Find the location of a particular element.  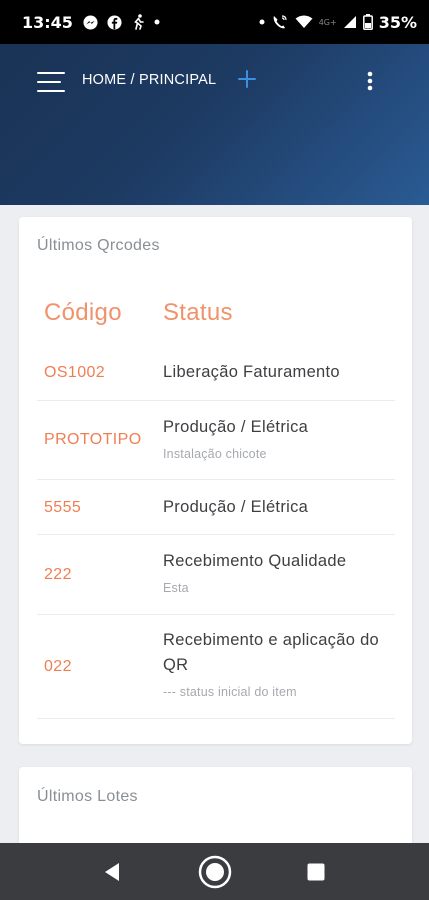

add-icon is located at coordinates (247, 79).